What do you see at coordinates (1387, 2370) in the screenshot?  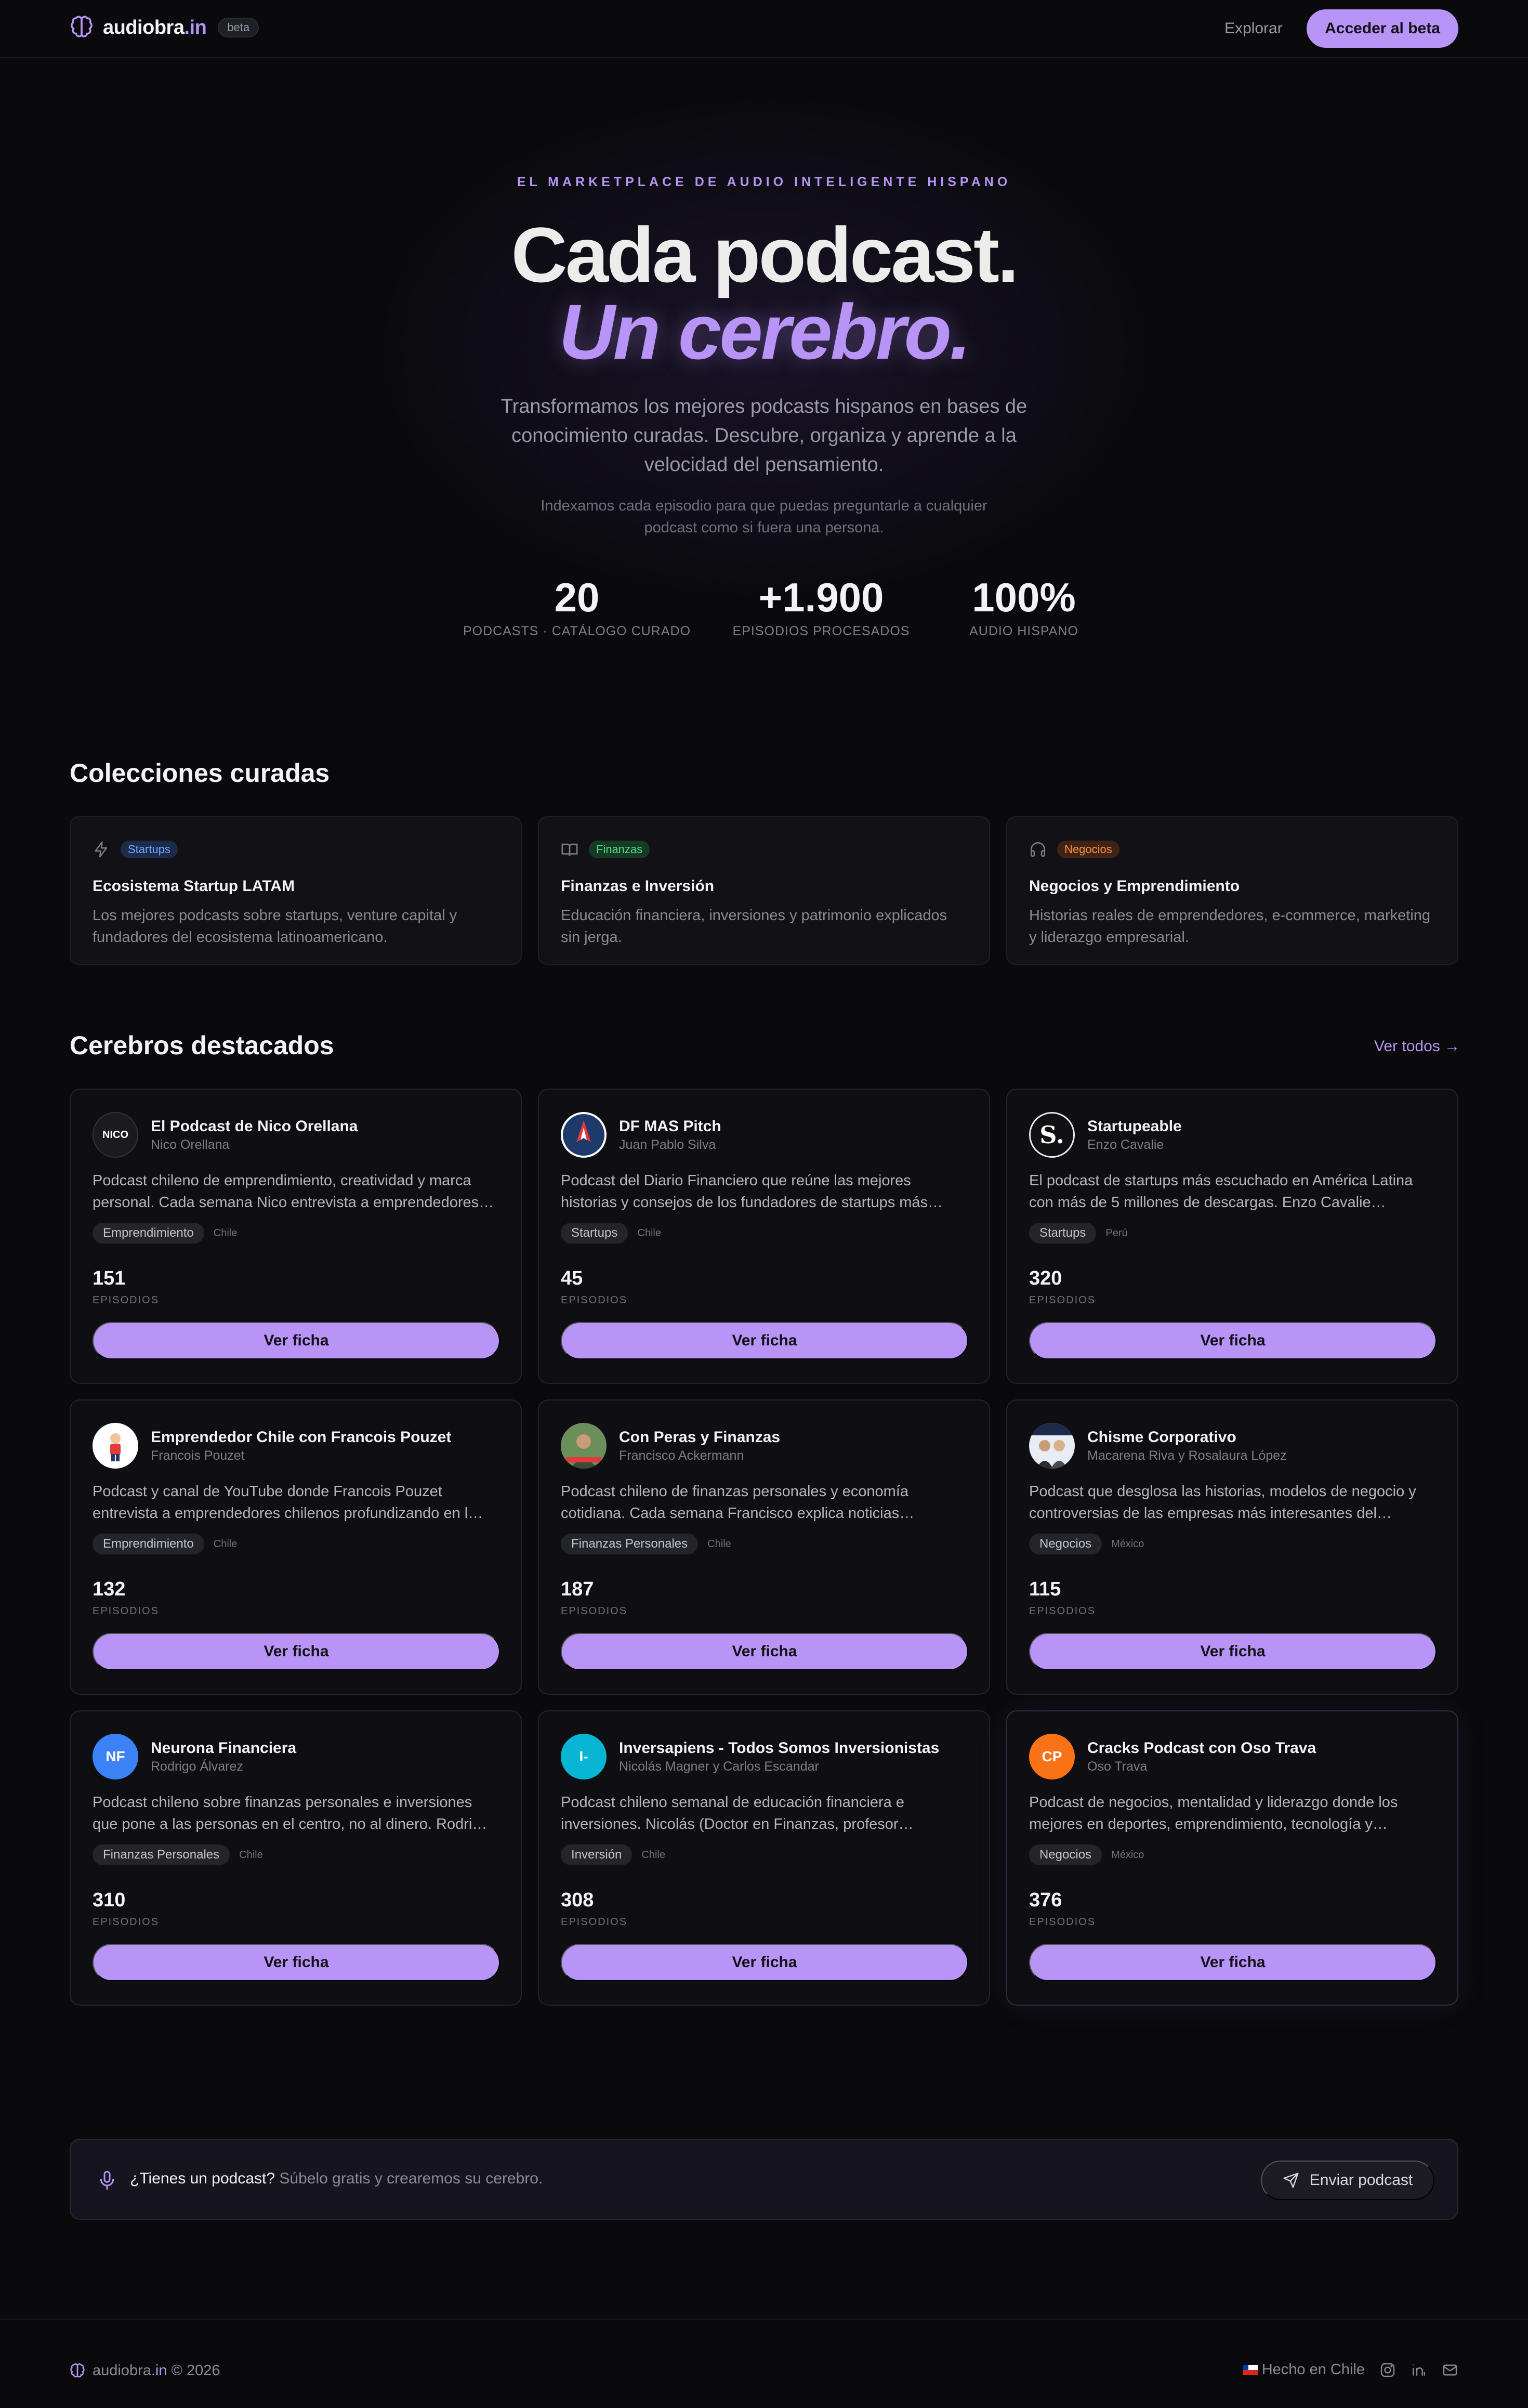 I see `instagram-icon` at bounding box center [1387, 2370].